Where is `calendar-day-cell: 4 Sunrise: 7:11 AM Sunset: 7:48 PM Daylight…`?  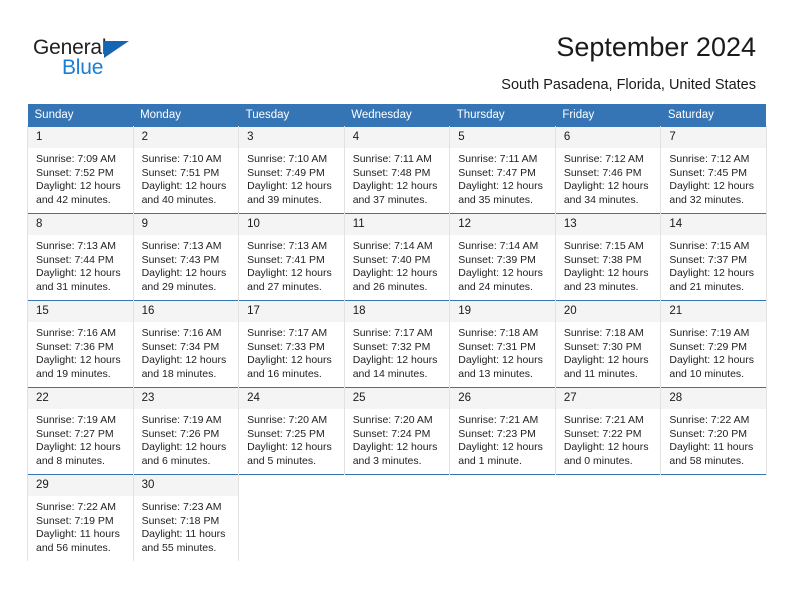 calendar-day-cell: 4 Sunrise: 7:11 AM Sunset: 7:48 PM Daylight… is located at coordinates (397, 170).